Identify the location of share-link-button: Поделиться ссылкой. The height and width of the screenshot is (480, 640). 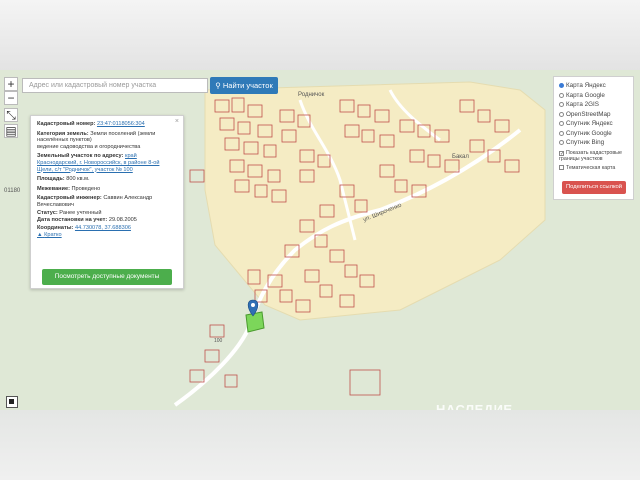
(594, 187).